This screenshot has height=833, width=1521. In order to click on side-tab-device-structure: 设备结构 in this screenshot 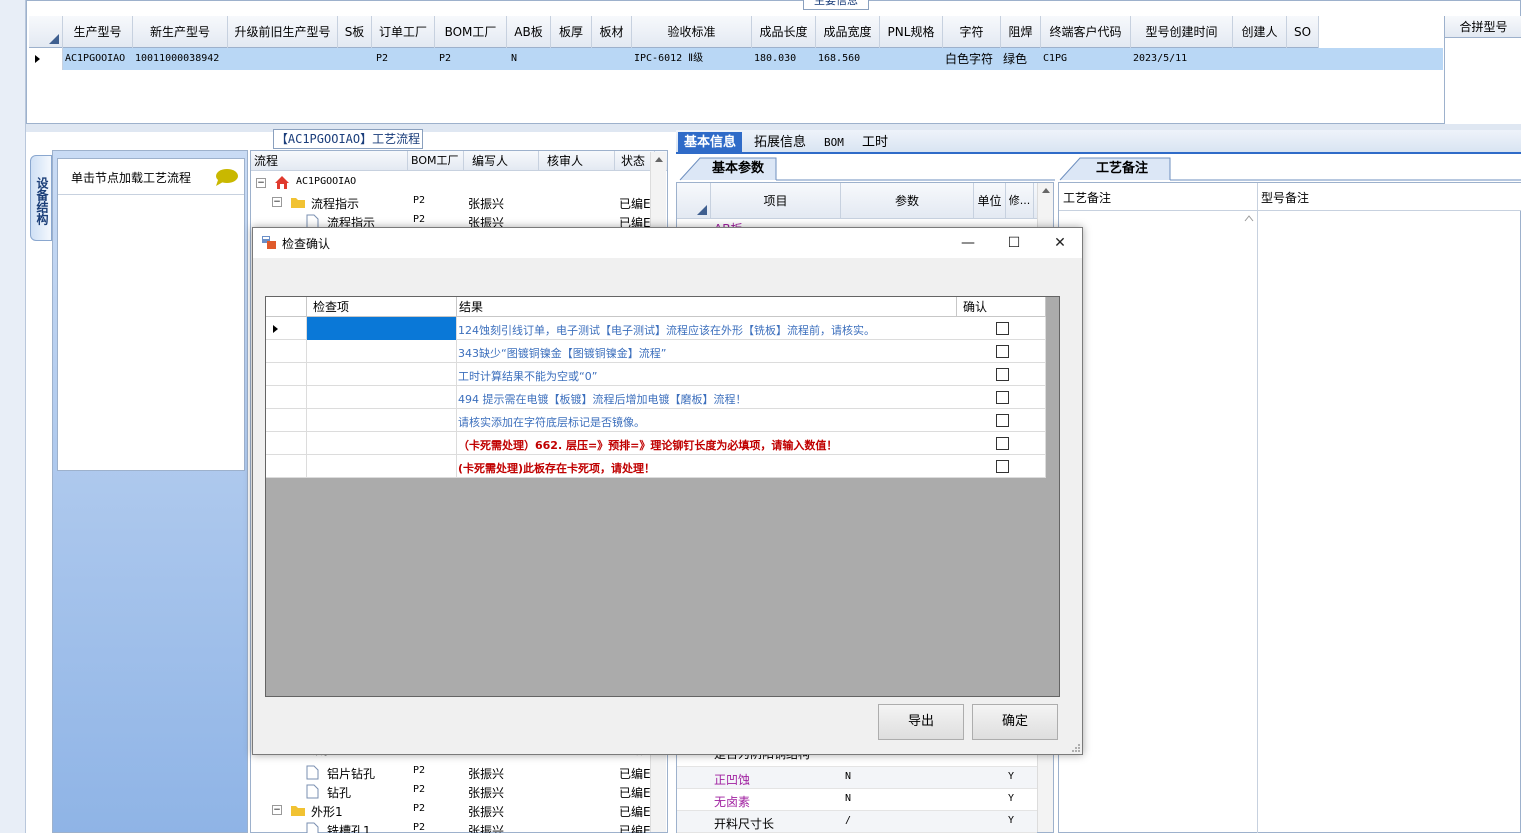, I will do `click(41, 198)`.